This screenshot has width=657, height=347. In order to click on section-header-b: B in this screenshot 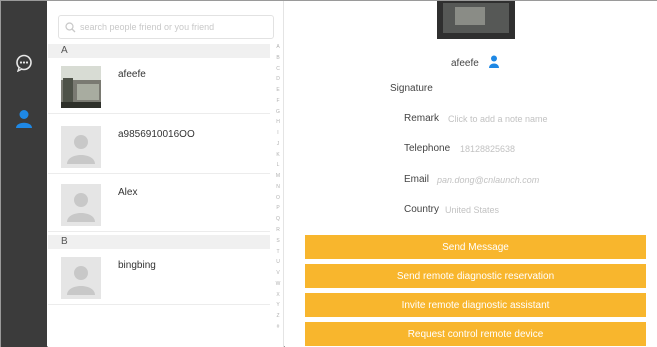, I will do `click(159, 242)`.